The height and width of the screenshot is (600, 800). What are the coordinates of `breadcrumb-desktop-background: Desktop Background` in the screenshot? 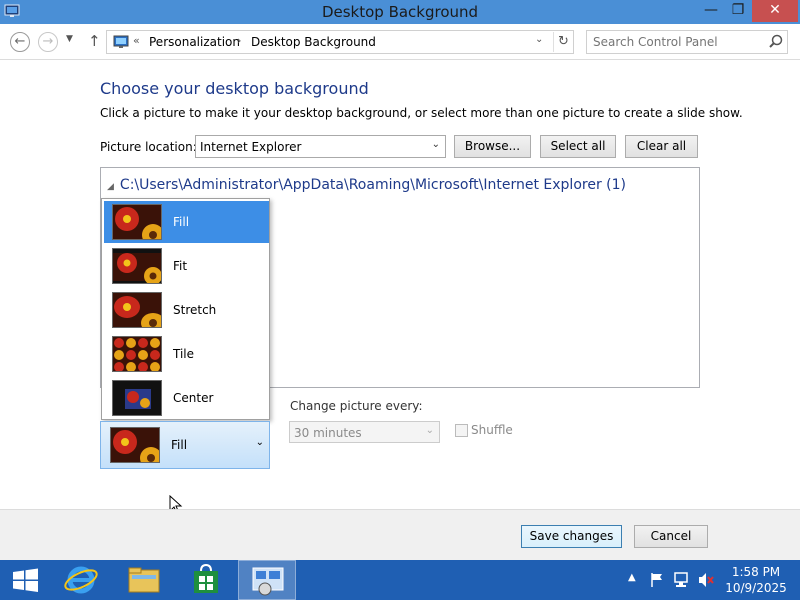 It's located at (313, 42).